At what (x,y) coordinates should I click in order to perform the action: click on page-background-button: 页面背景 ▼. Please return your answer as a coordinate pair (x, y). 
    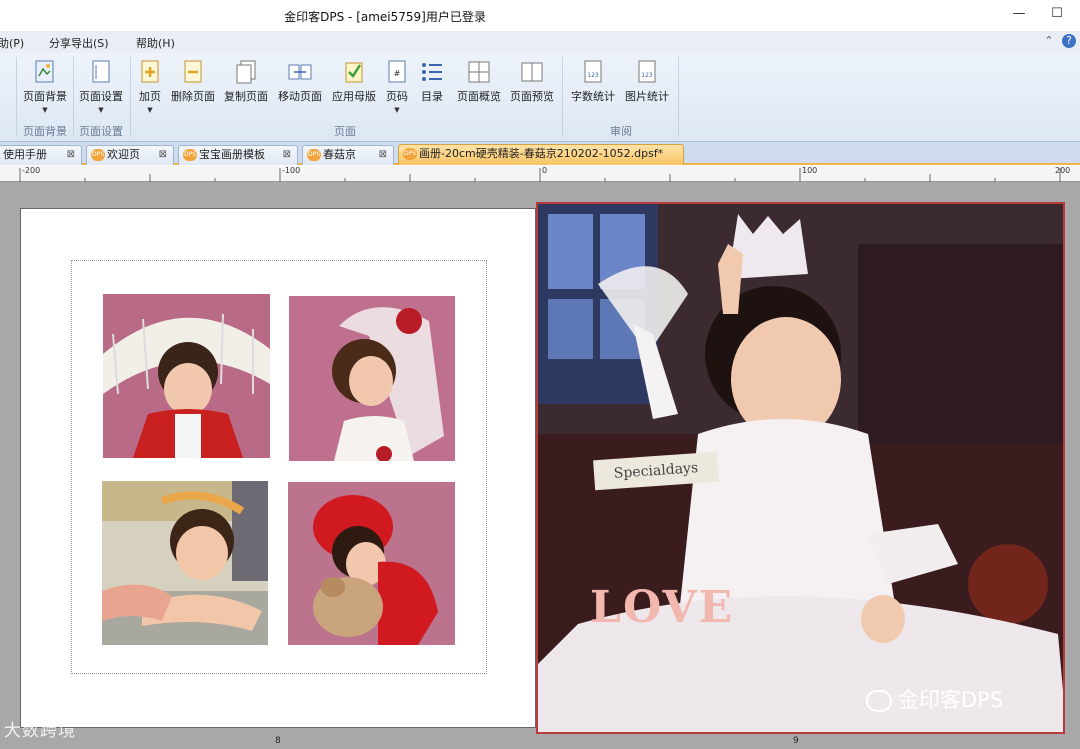
    Looking at the image, I should click on (45, 86).